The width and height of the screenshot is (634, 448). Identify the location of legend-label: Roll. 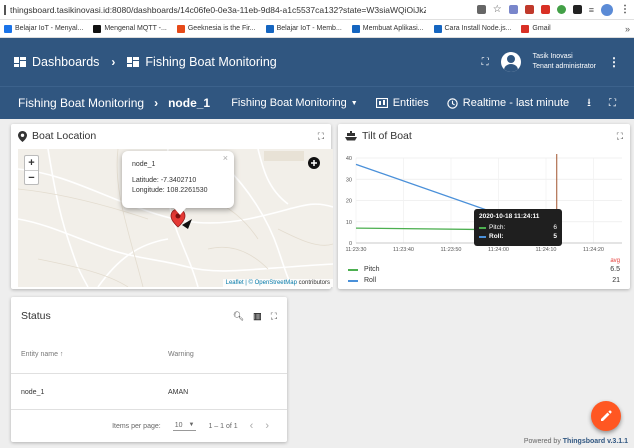
(370, 280).